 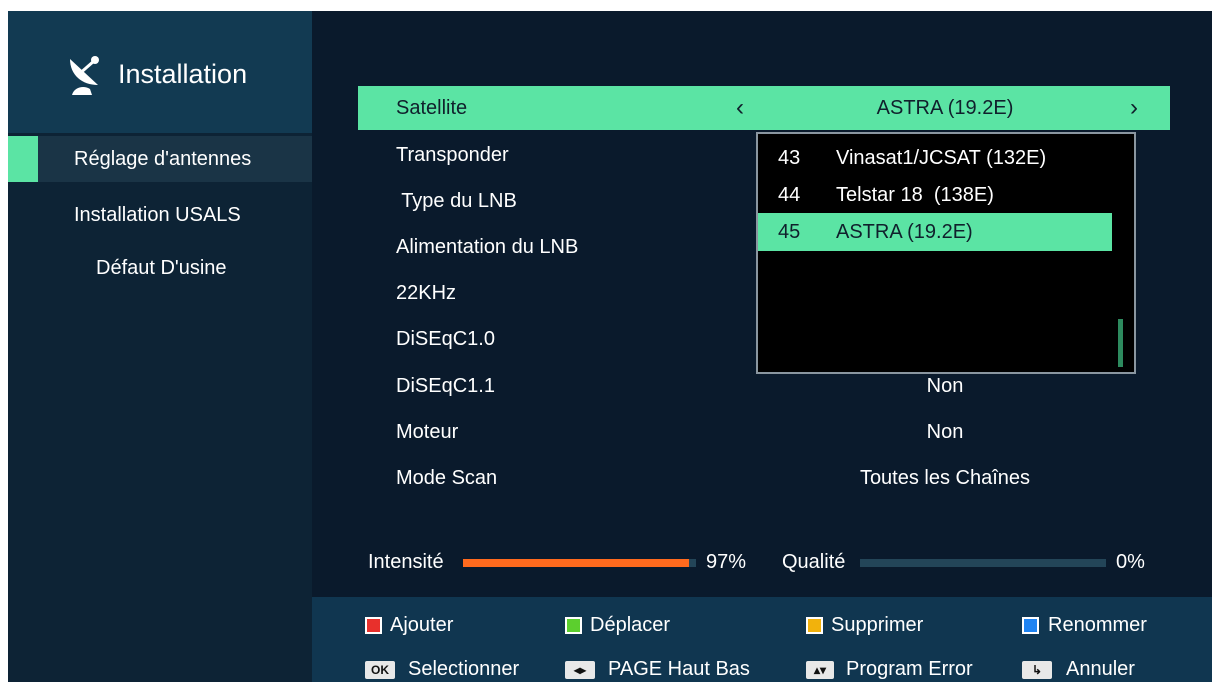 I want to click on updown-key-label: Program Error, so click(x=909, y=669).